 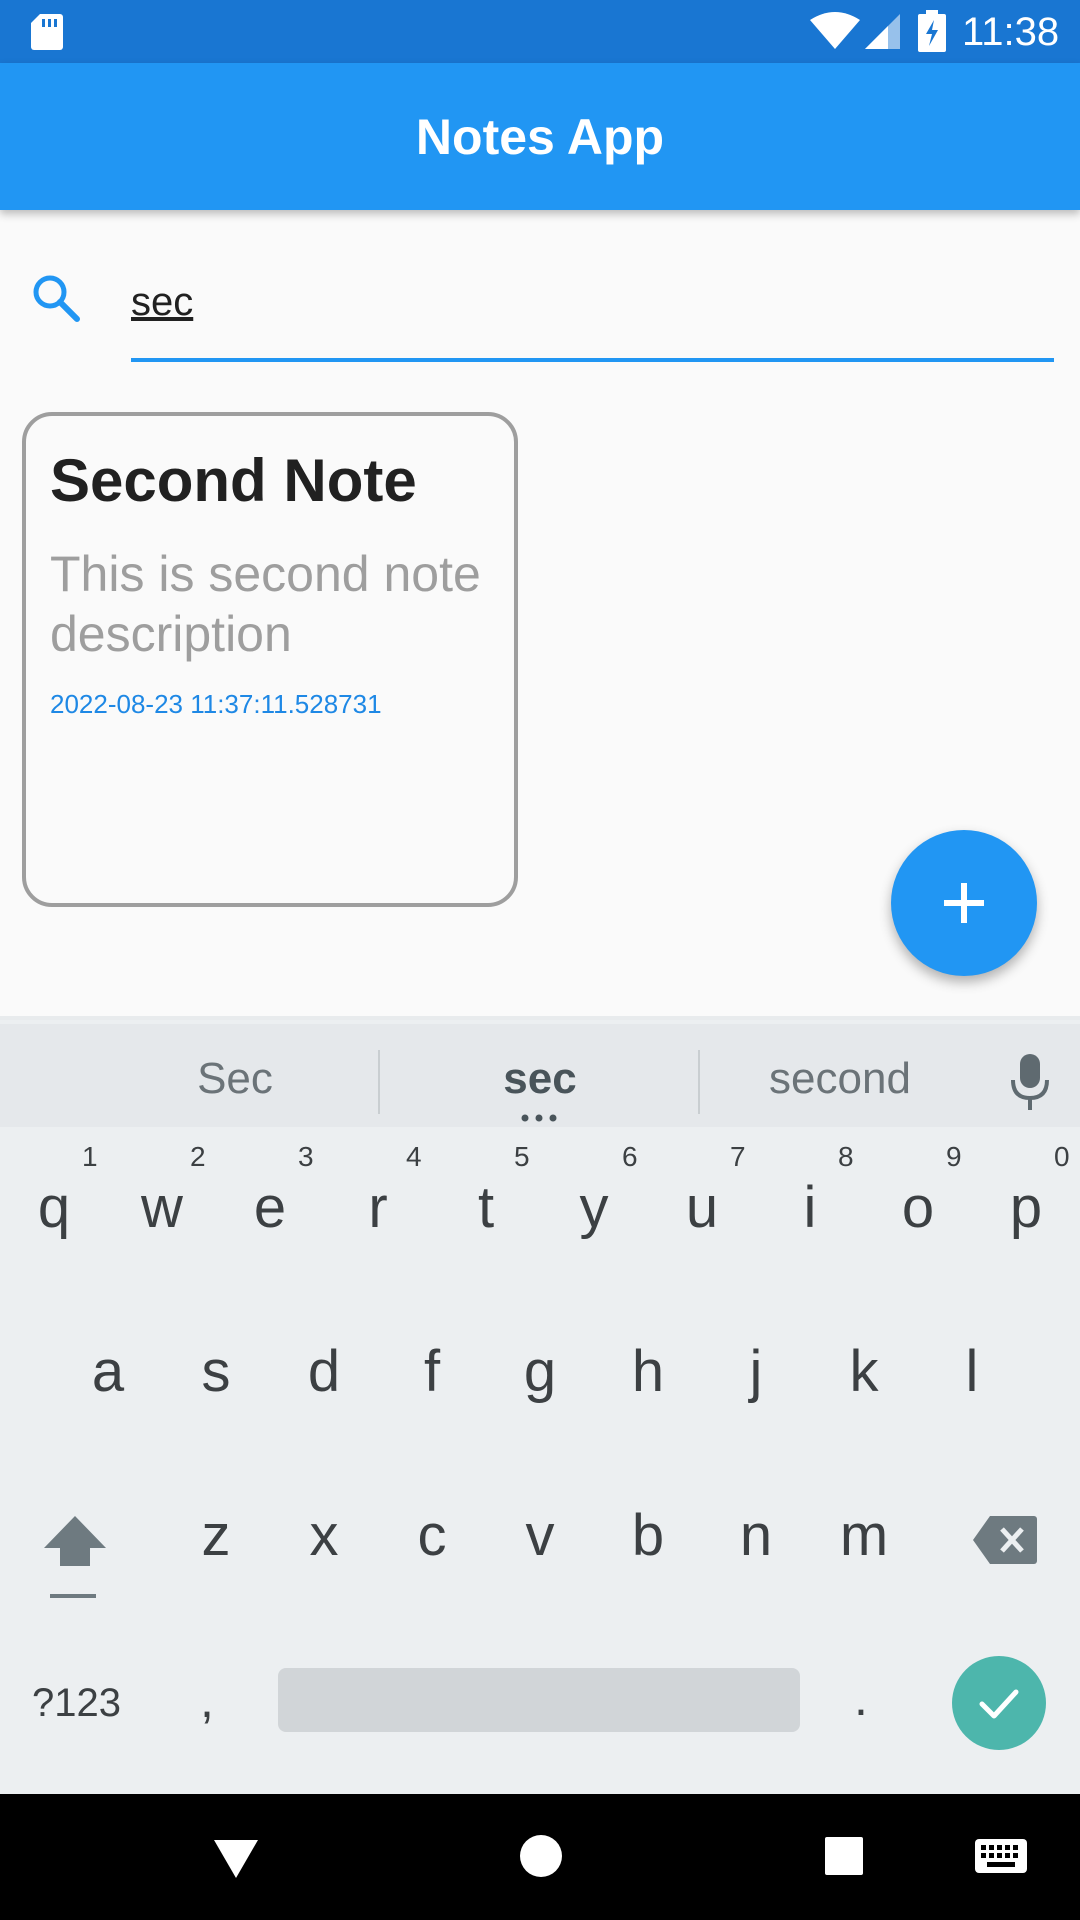 I want to click on key-hint-4: 4, so click(x=414, y=1156).